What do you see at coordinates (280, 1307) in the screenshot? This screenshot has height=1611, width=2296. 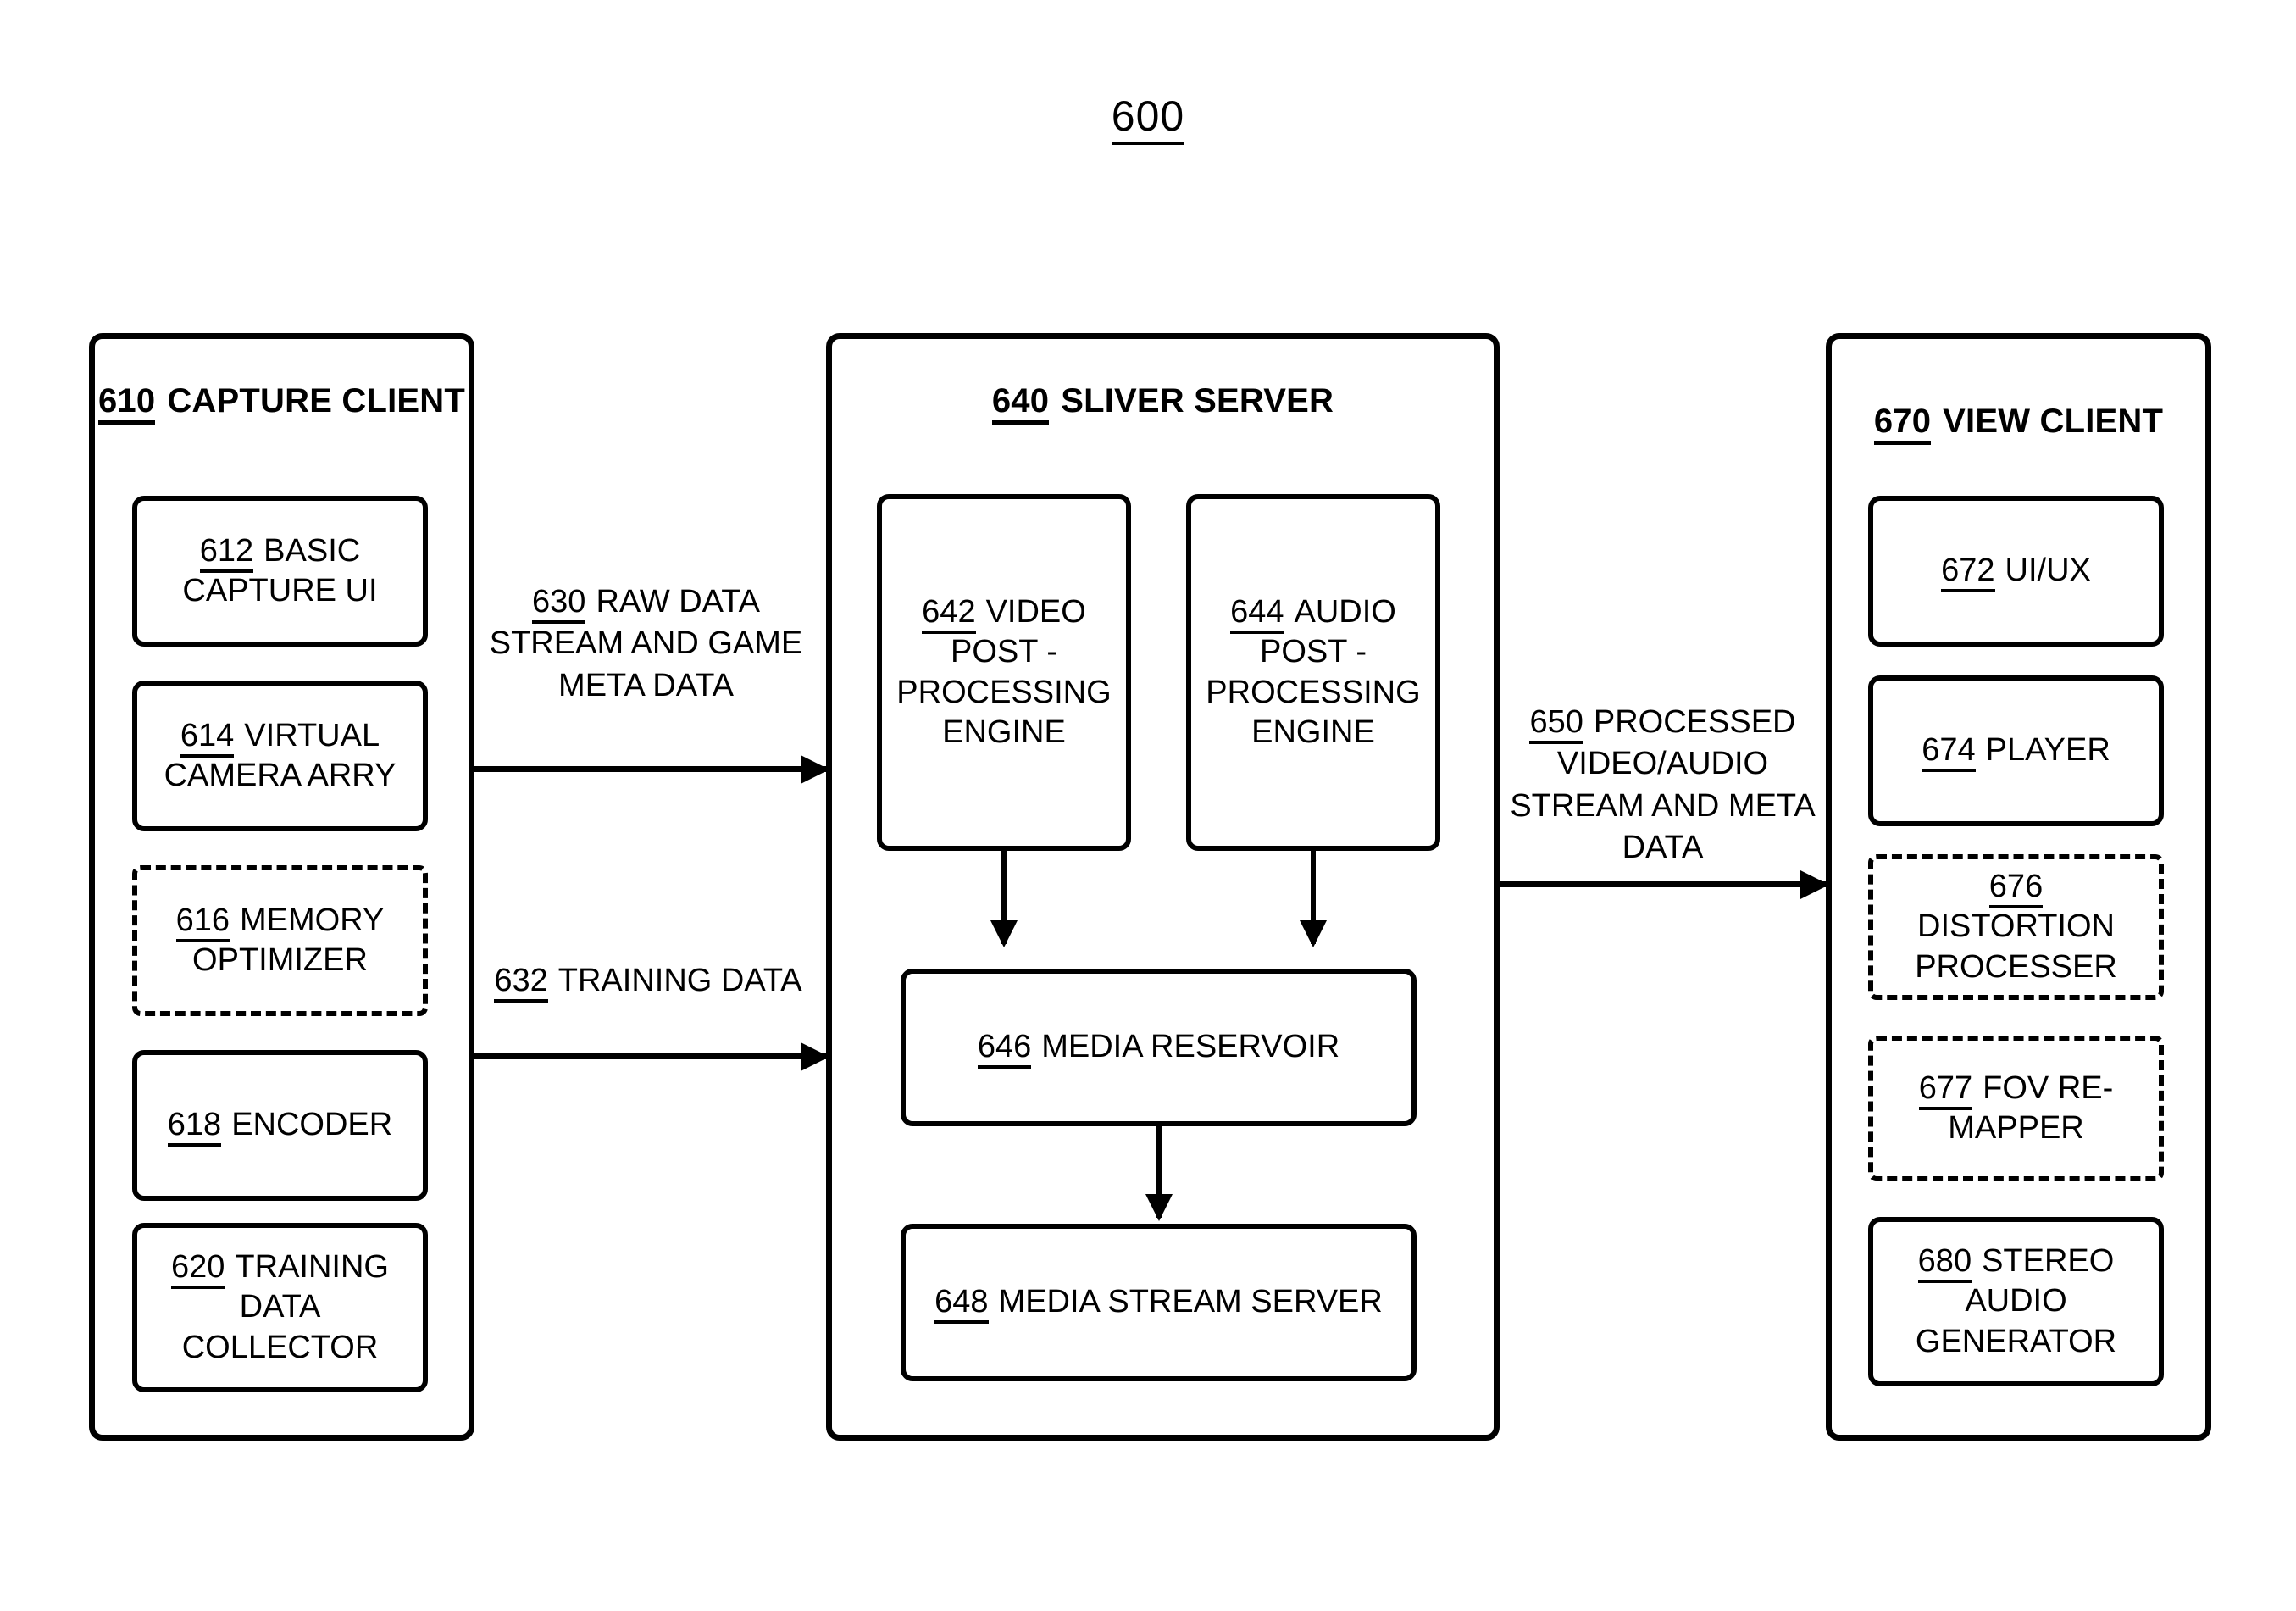 I see `module-training-data-collector: 620 TRAINING DATA COLLECTOR` at bounding box center [280, 1307].